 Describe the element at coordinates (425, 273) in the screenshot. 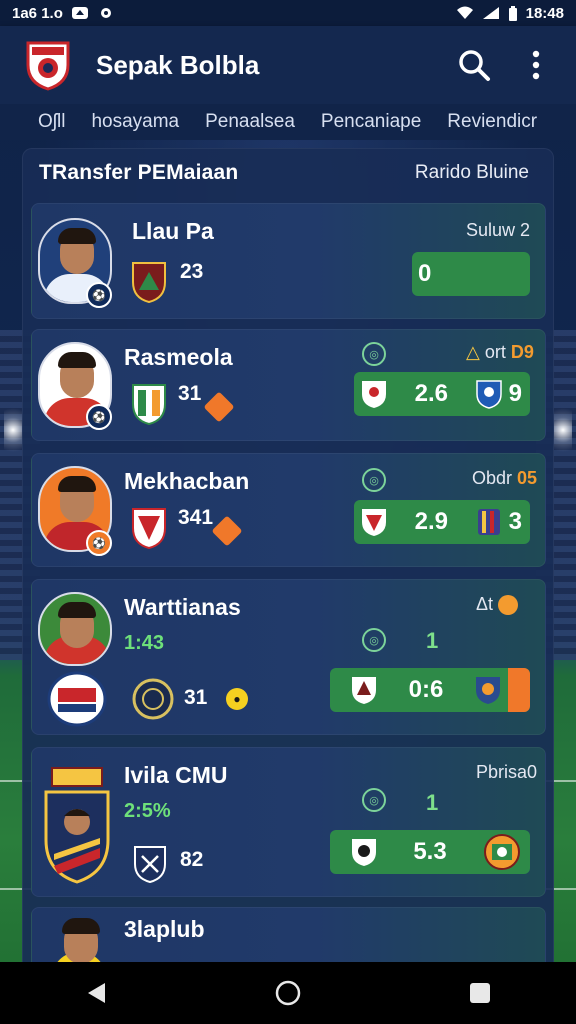

I see `value-box-value: 0` at that location.